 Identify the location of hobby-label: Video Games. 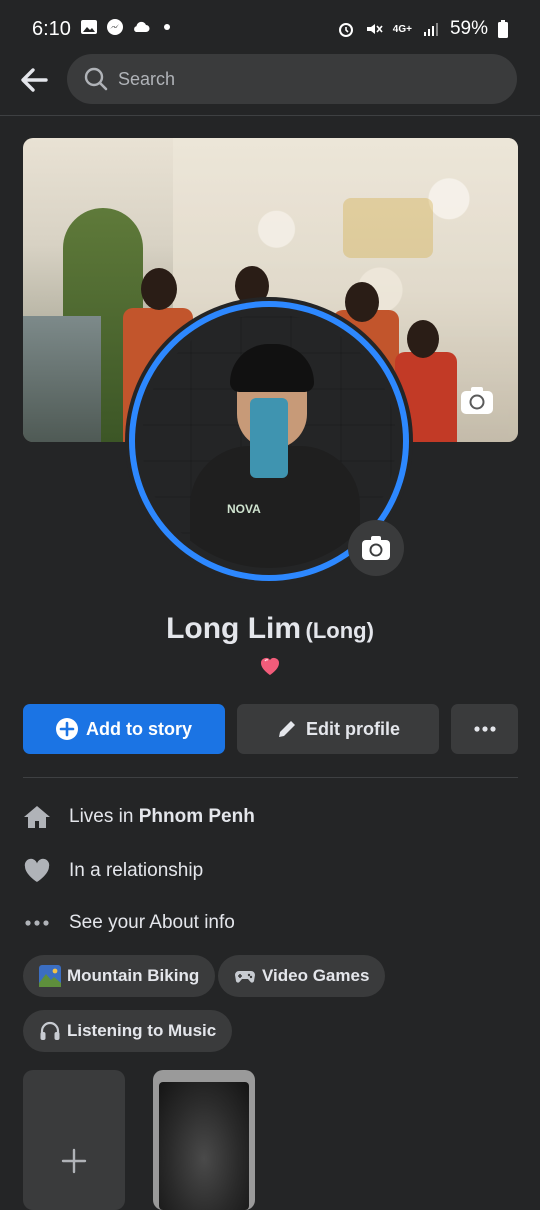
(316, 975).